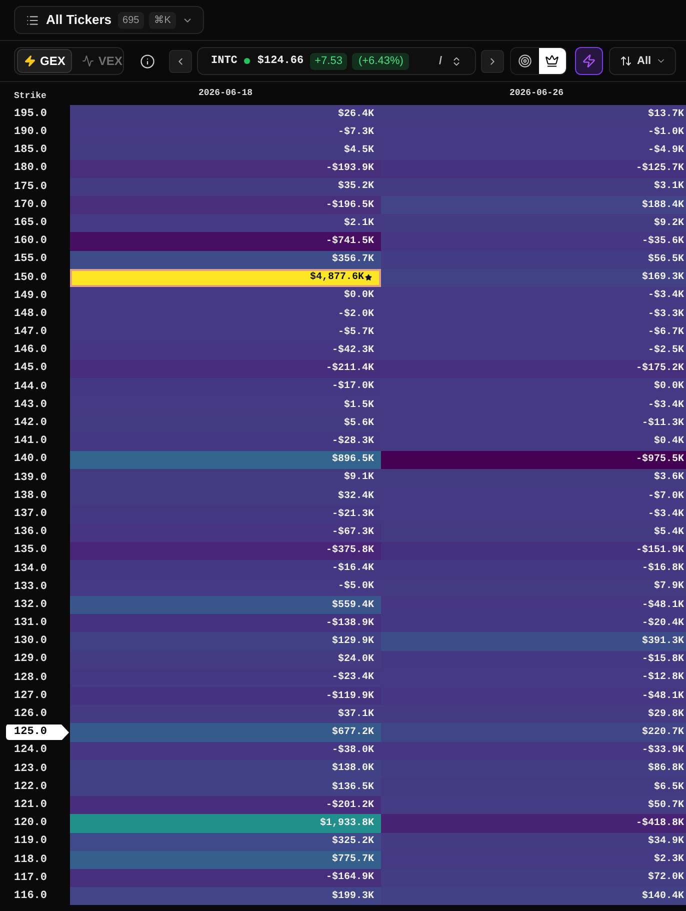 Image resolution: width=686 pixels, height=911 pixels. What do you see at coordinates (225, 677) in the screenshot?
I see `heatmap-cell: -$23.4K` at bounding box center [225, 677].